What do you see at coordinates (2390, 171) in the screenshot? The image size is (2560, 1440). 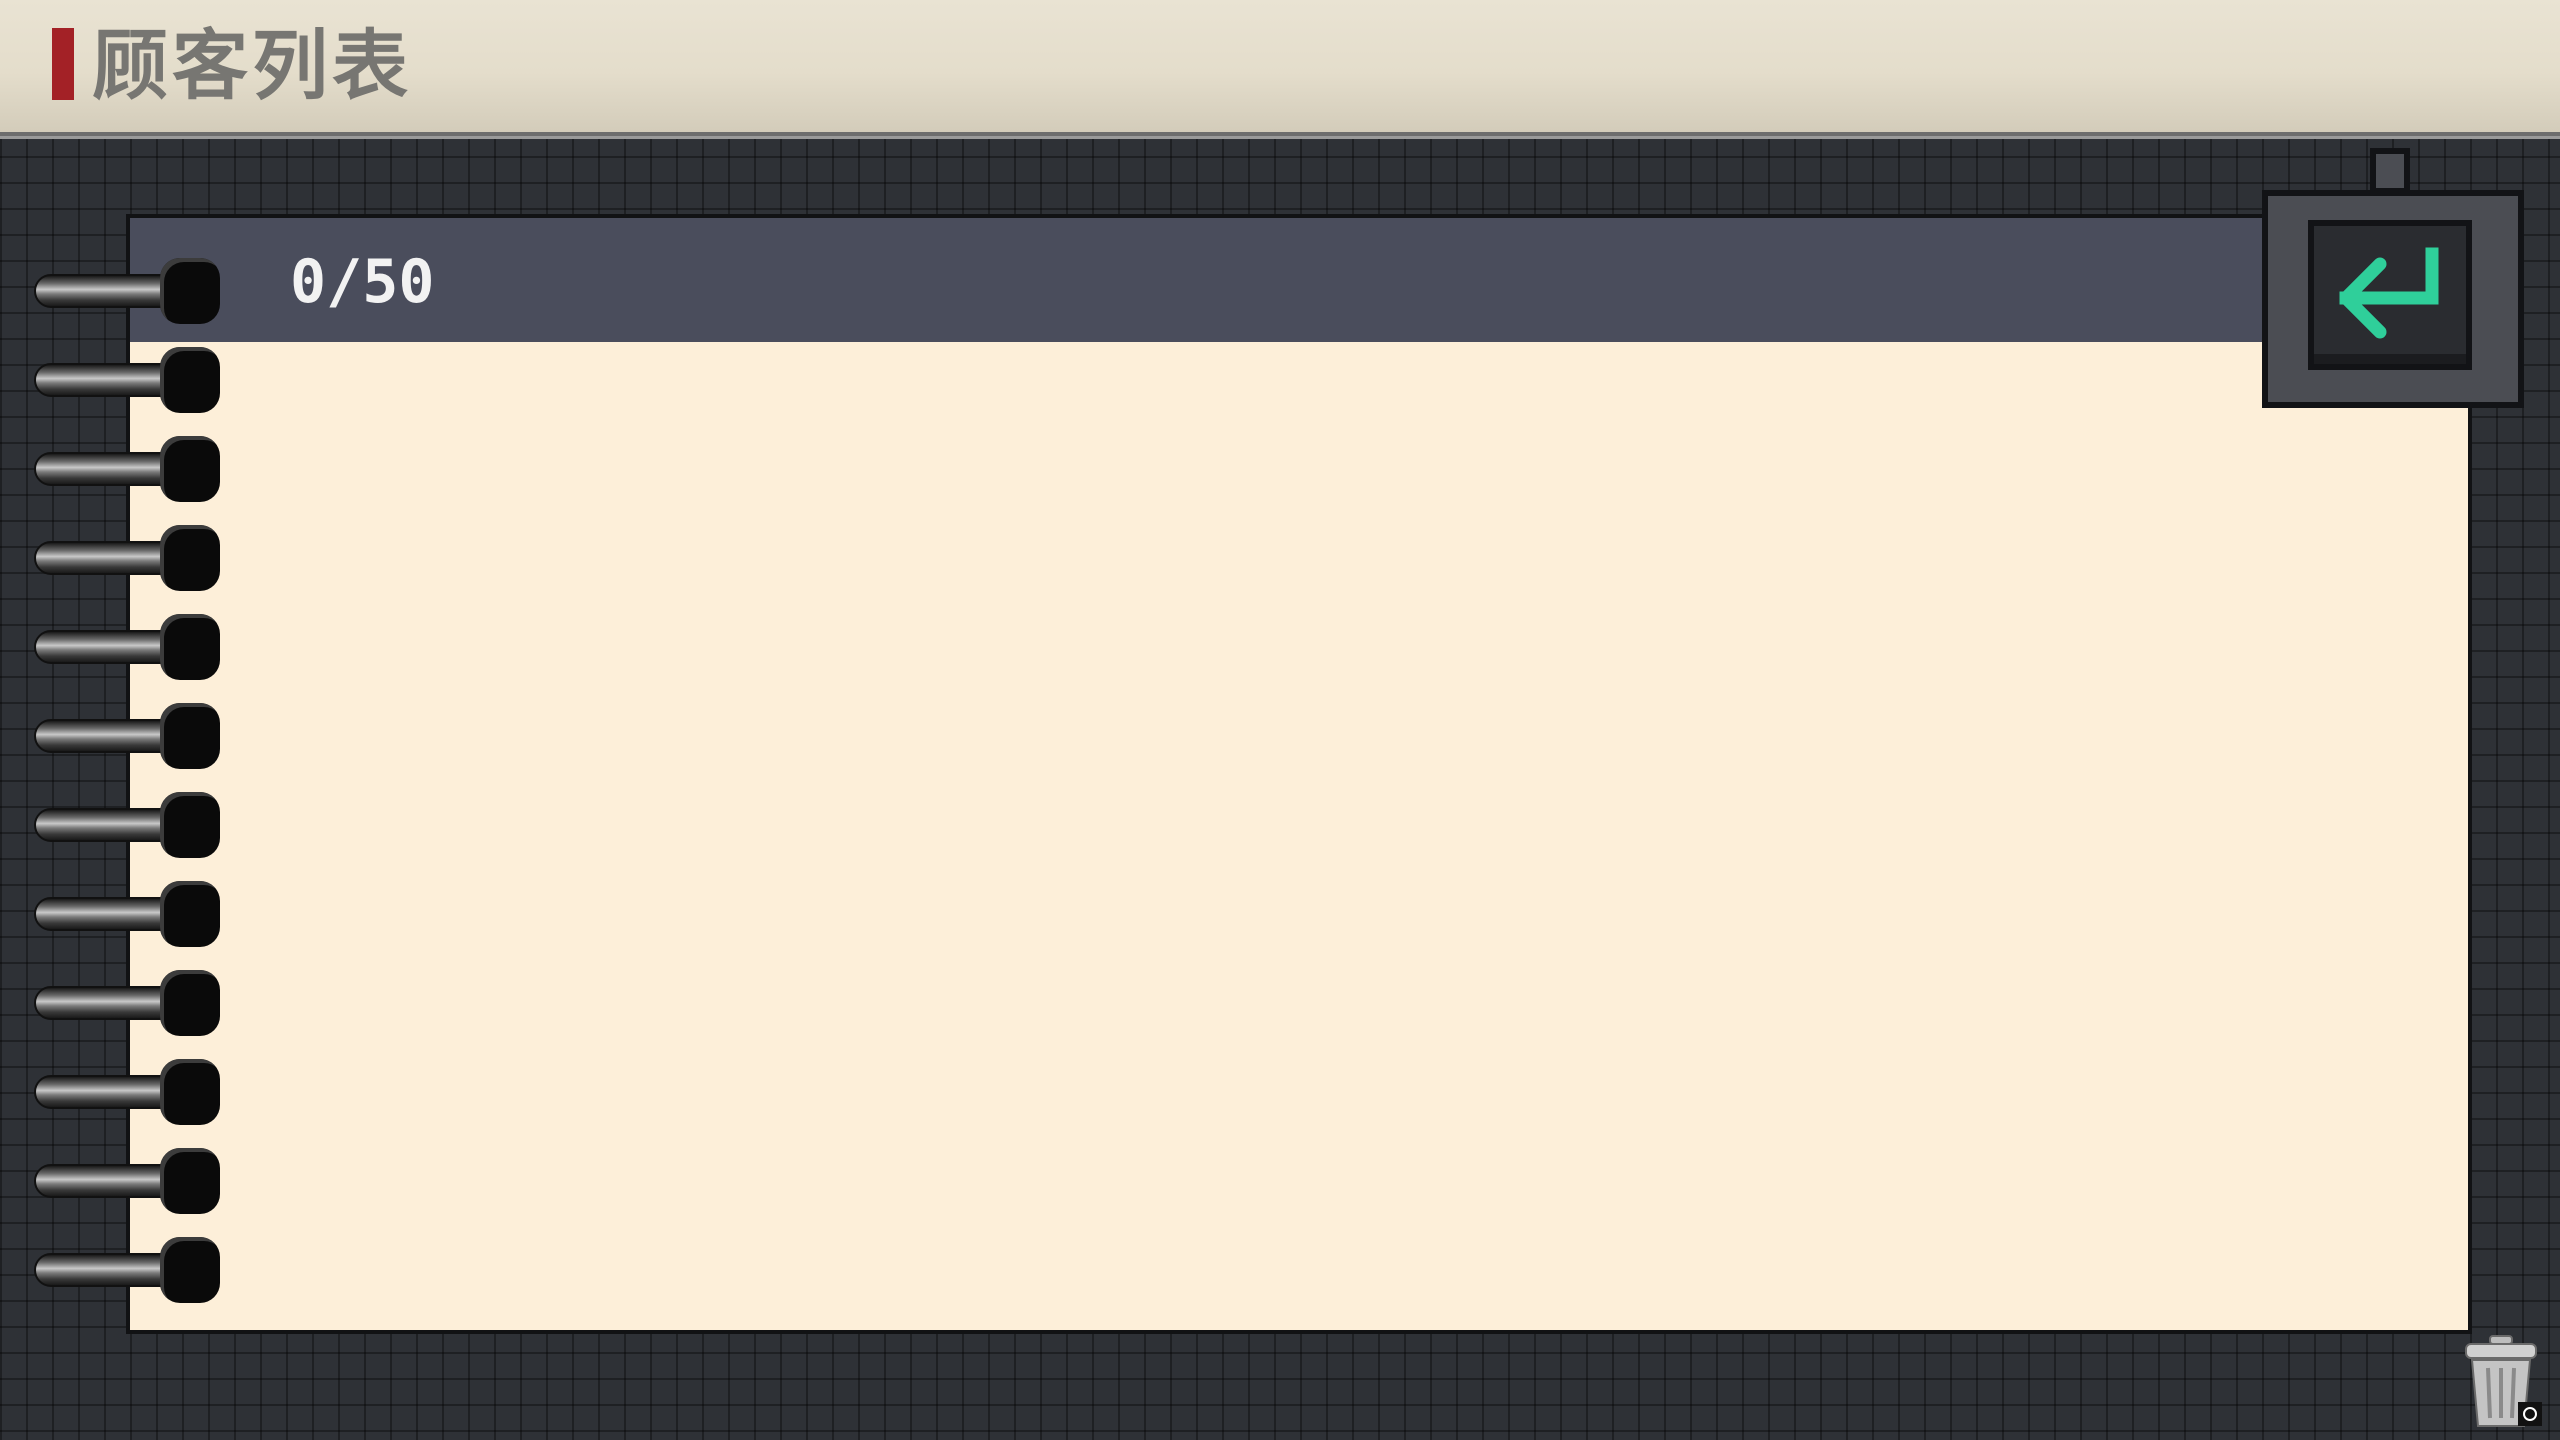 I see `back-button-mount` at bounding box center [2390, 171].